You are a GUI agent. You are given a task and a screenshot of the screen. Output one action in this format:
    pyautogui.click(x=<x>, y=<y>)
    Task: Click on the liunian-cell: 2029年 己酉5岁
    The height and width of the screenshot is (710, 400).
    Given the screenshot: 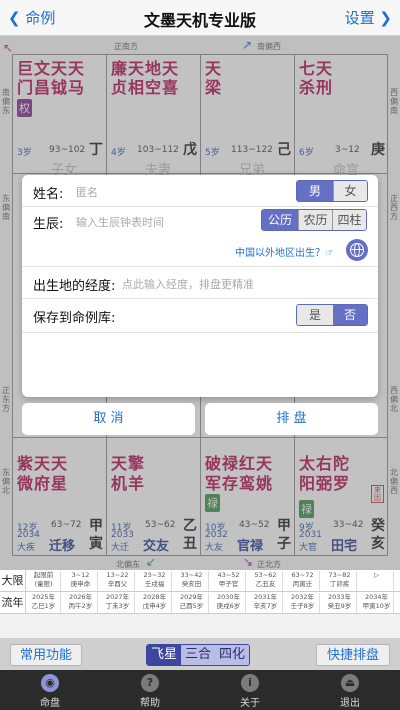 What is the action you would take?
    pyautogui.click(x=192, y=603)
    